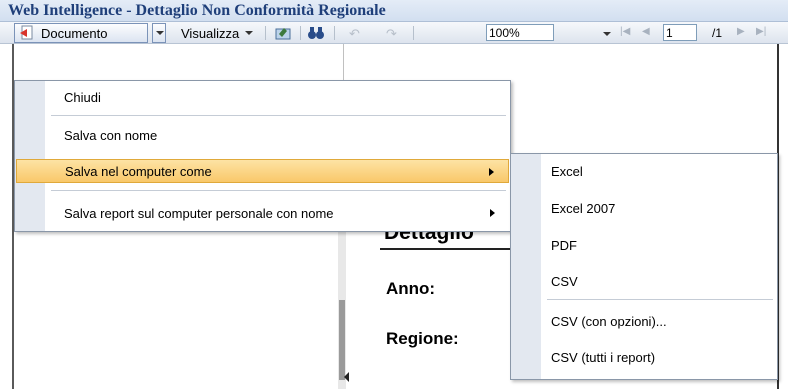 The height and width of the screenshot is (389, 788). What do you see at coordinates (74, 33) in the screenshot?
I see `documento-label: Documento` at bounding box center [74, 33].